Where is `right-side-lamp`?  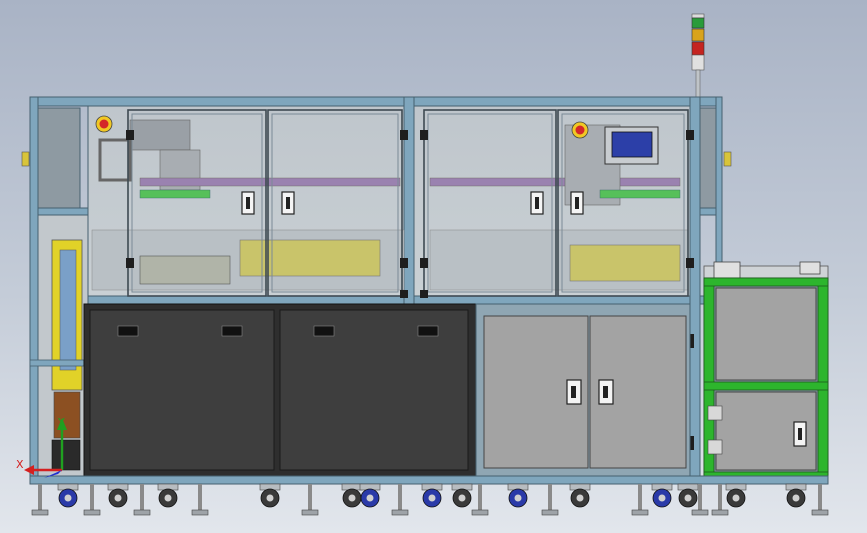 right-side-lamp is located at coordinates (727, 159).